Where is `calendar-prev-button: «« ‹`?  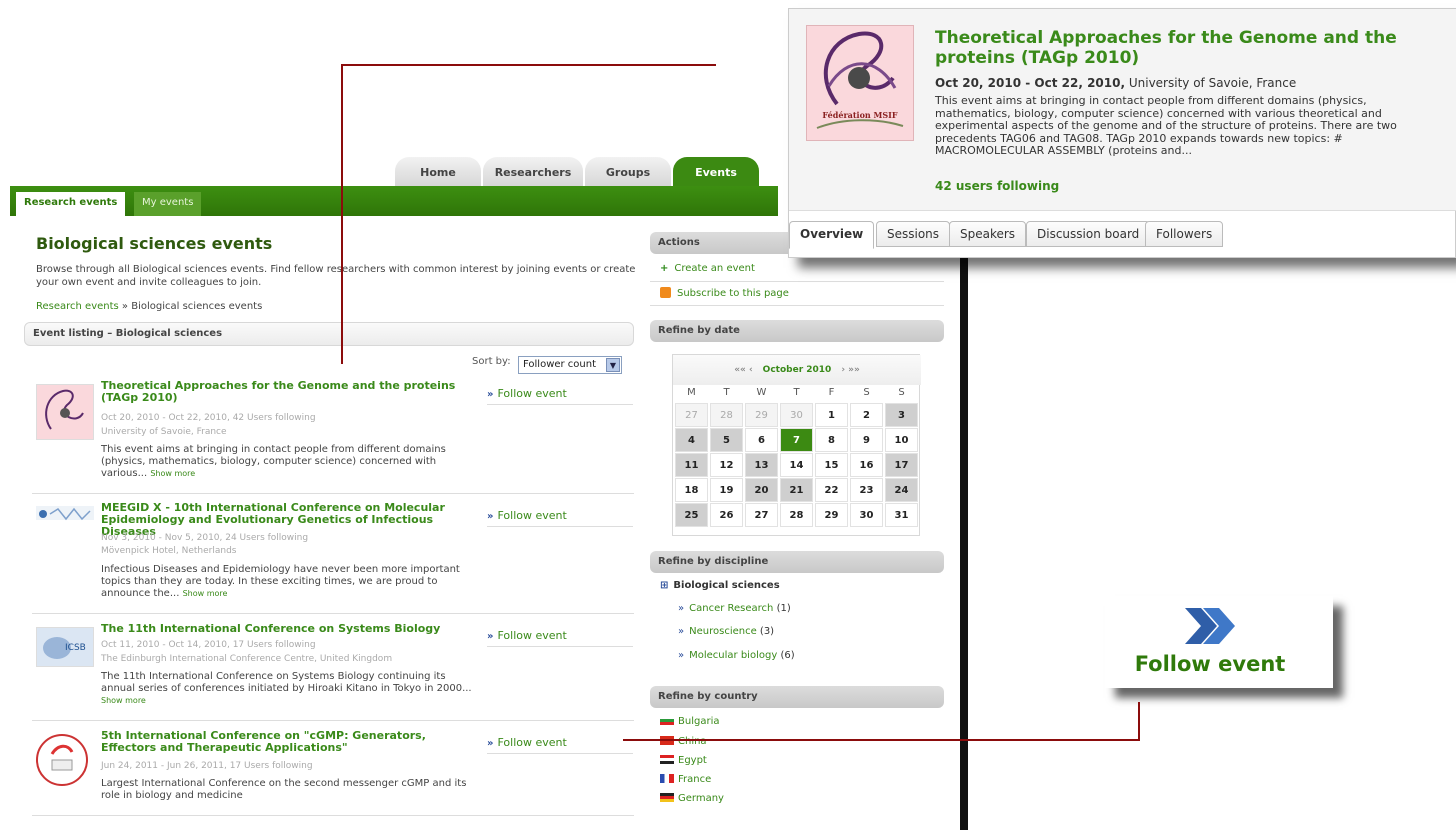
calendar-prev-button: «« ‹ is located at coordinates (743, 370).